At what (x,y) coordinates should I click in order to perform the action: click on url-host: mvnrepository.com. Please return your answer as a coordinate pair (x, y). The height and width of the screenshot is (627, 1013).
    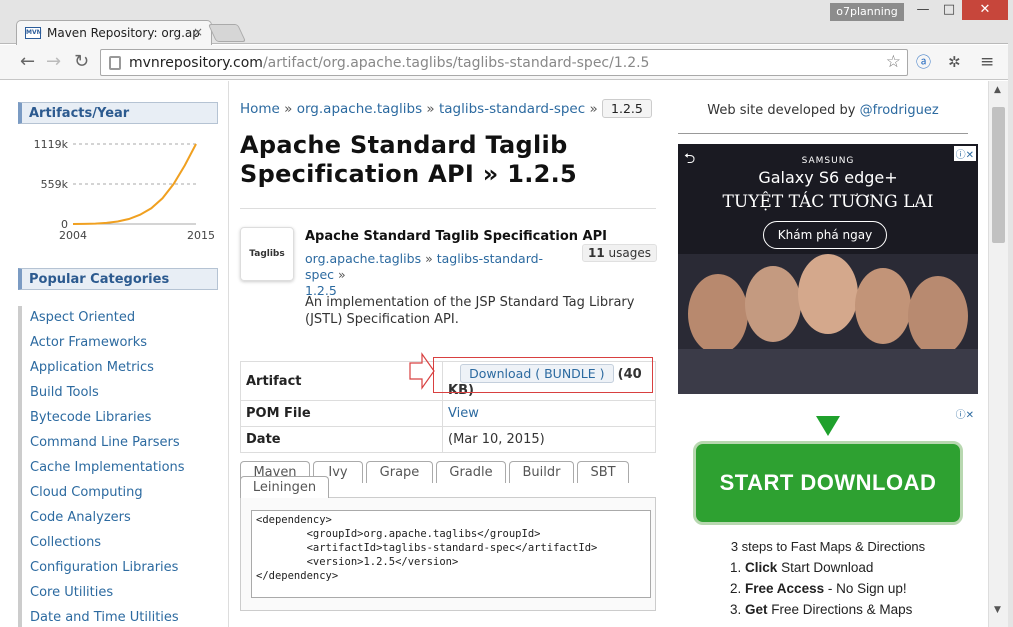
    Looking at the image, I should click on (196, 63).